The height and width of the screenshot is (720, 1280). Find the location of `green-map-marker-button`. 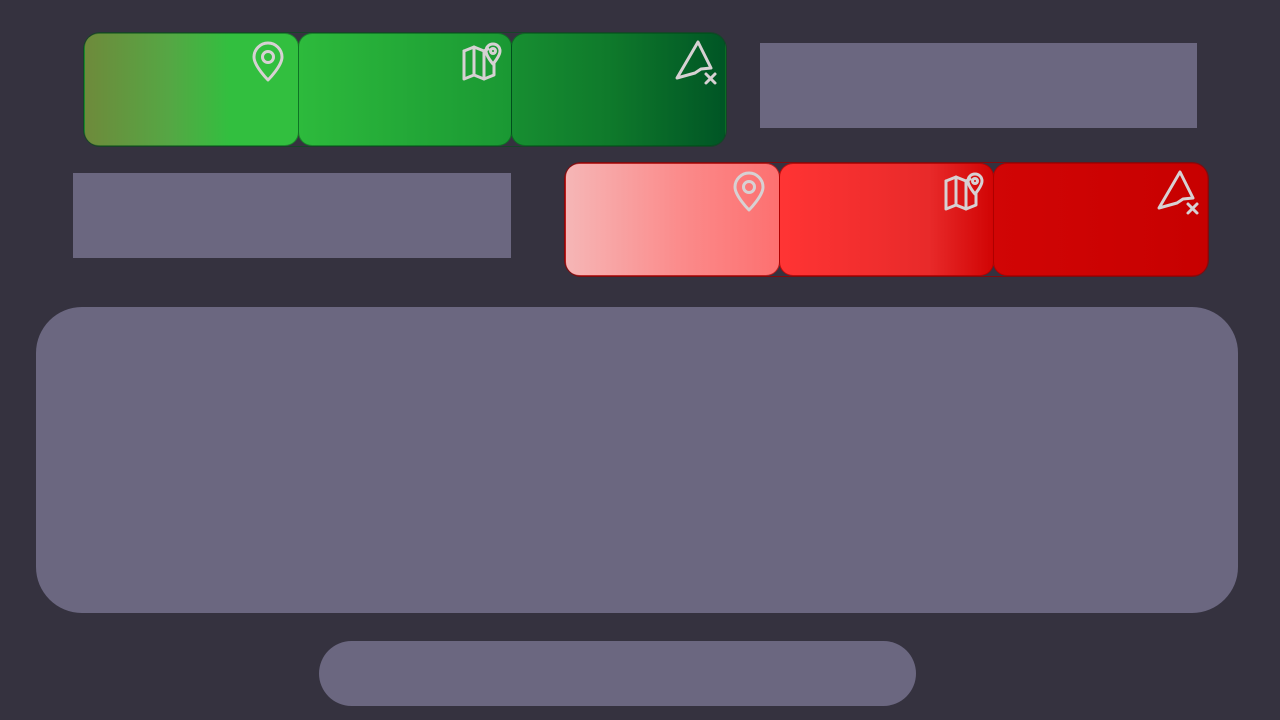

green-map-marker-button is located at coordinates (405, 89).